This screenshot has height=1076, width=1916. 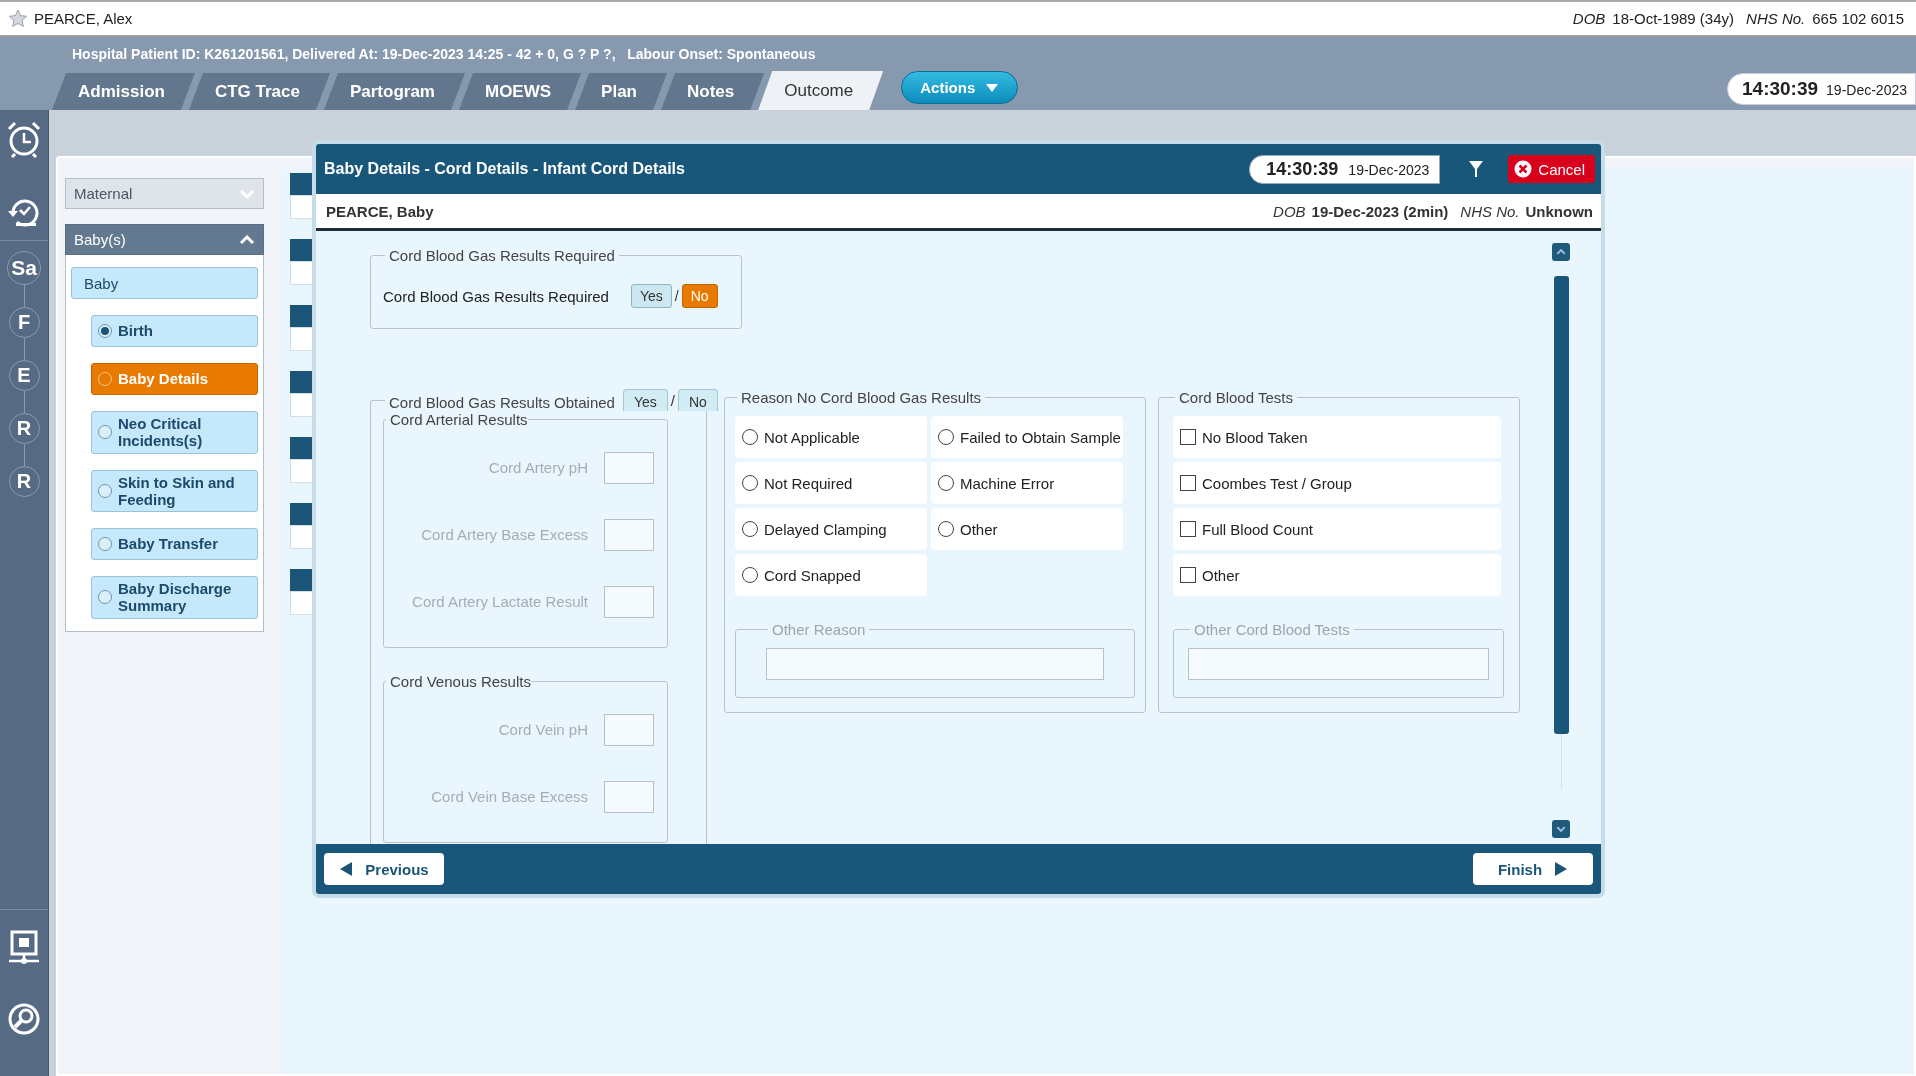 What do you see at coordinates (174, 544) in the screenshot?
I see `nav-item: Baby Transfer` at bounding box center [174, 544].